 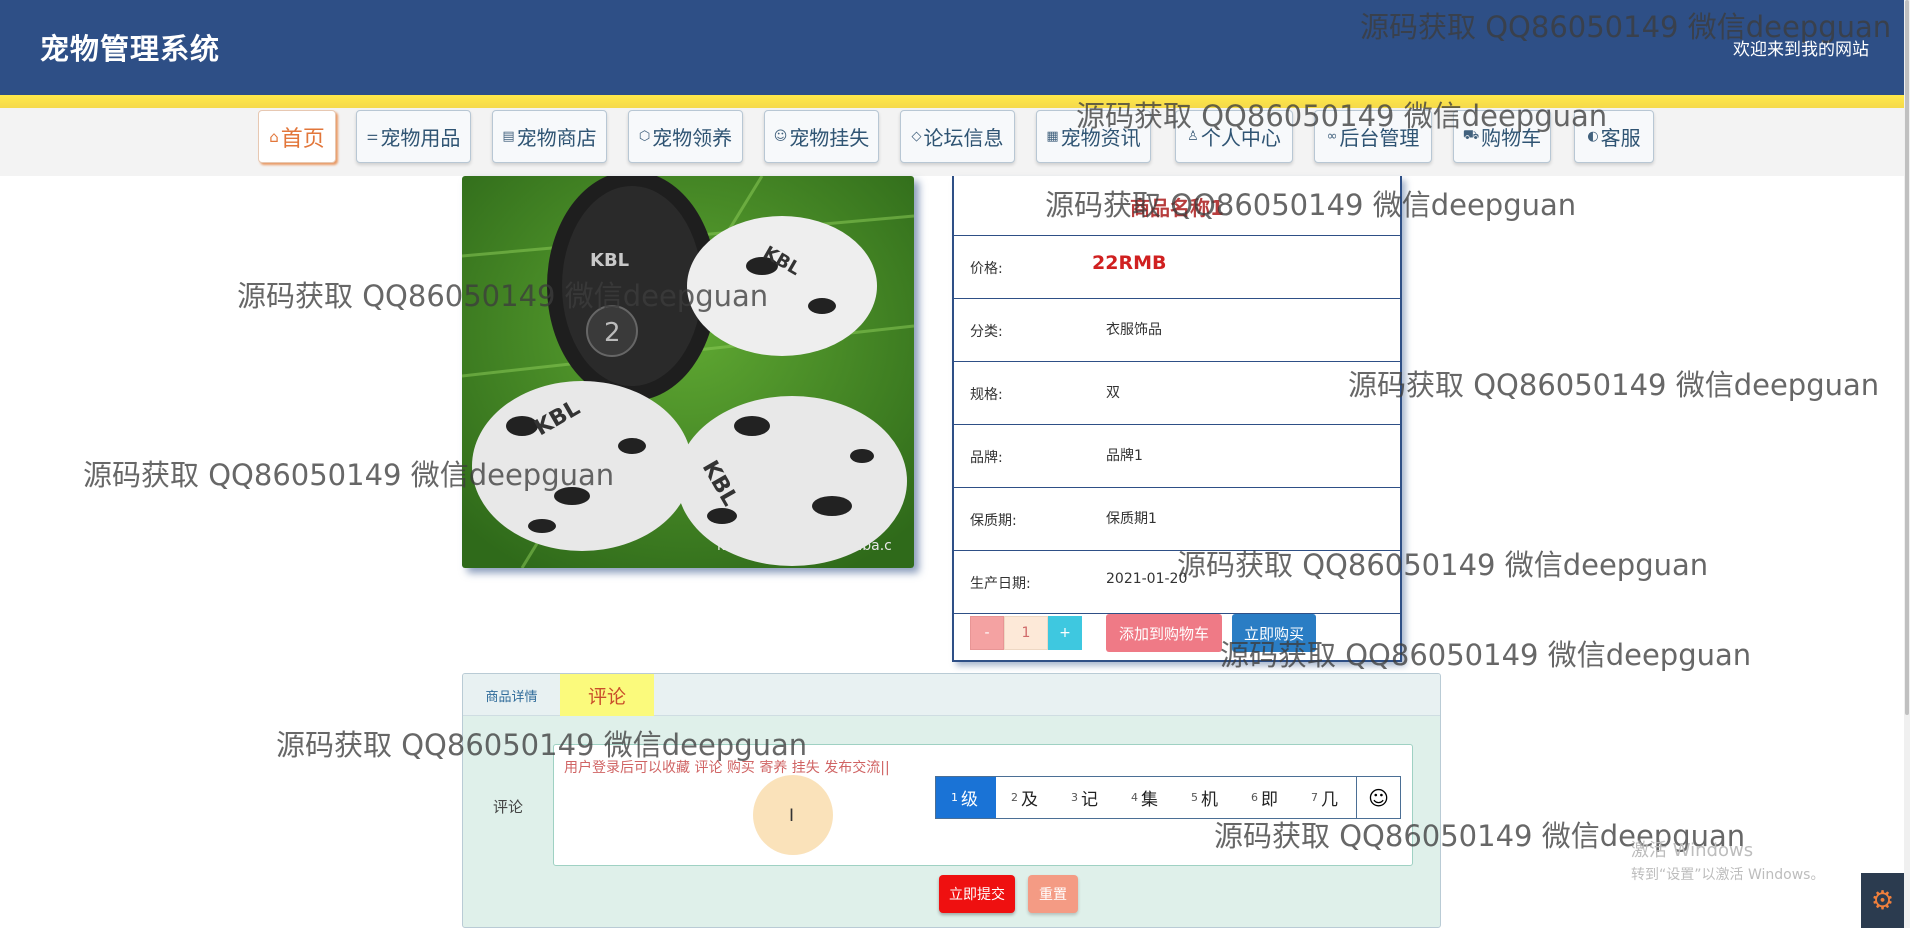 What do you see at coordinates (1728, 875) in the screenshot?
I see `windows-activation-hint: 转到“设置”以激活 Windows。` at bounding box center [1728, 875].